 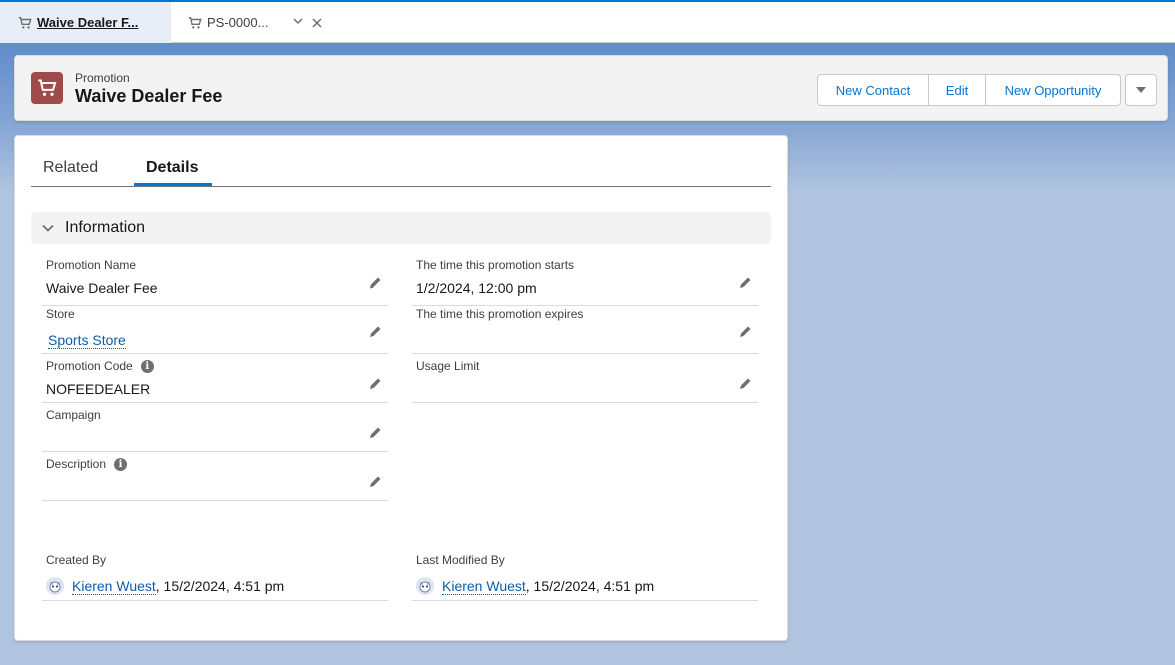 I want to click on field-label: Created By, so click(x=76, y=560).